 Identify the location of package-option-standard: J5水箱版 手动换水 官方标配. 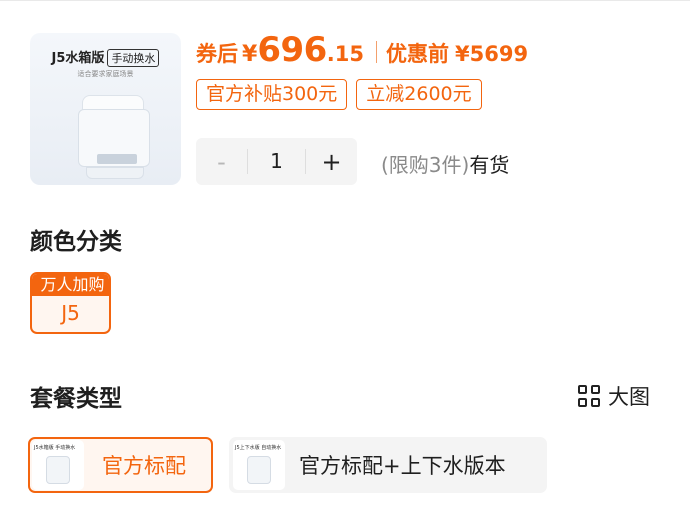
(120, 465).